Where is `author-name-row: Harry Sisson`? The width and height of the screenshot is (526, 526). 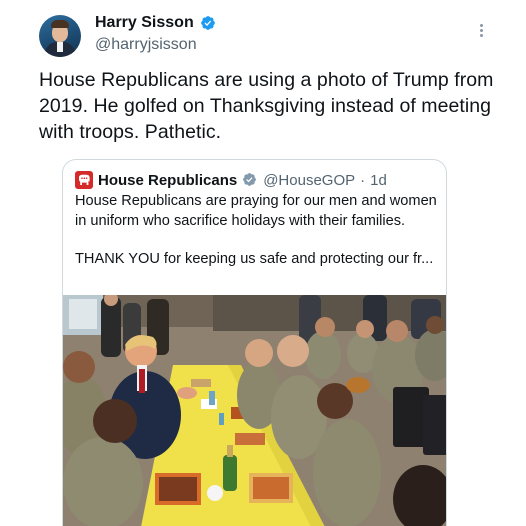
author-name-row: Harry Sisson is located at coordinates (155, 23).